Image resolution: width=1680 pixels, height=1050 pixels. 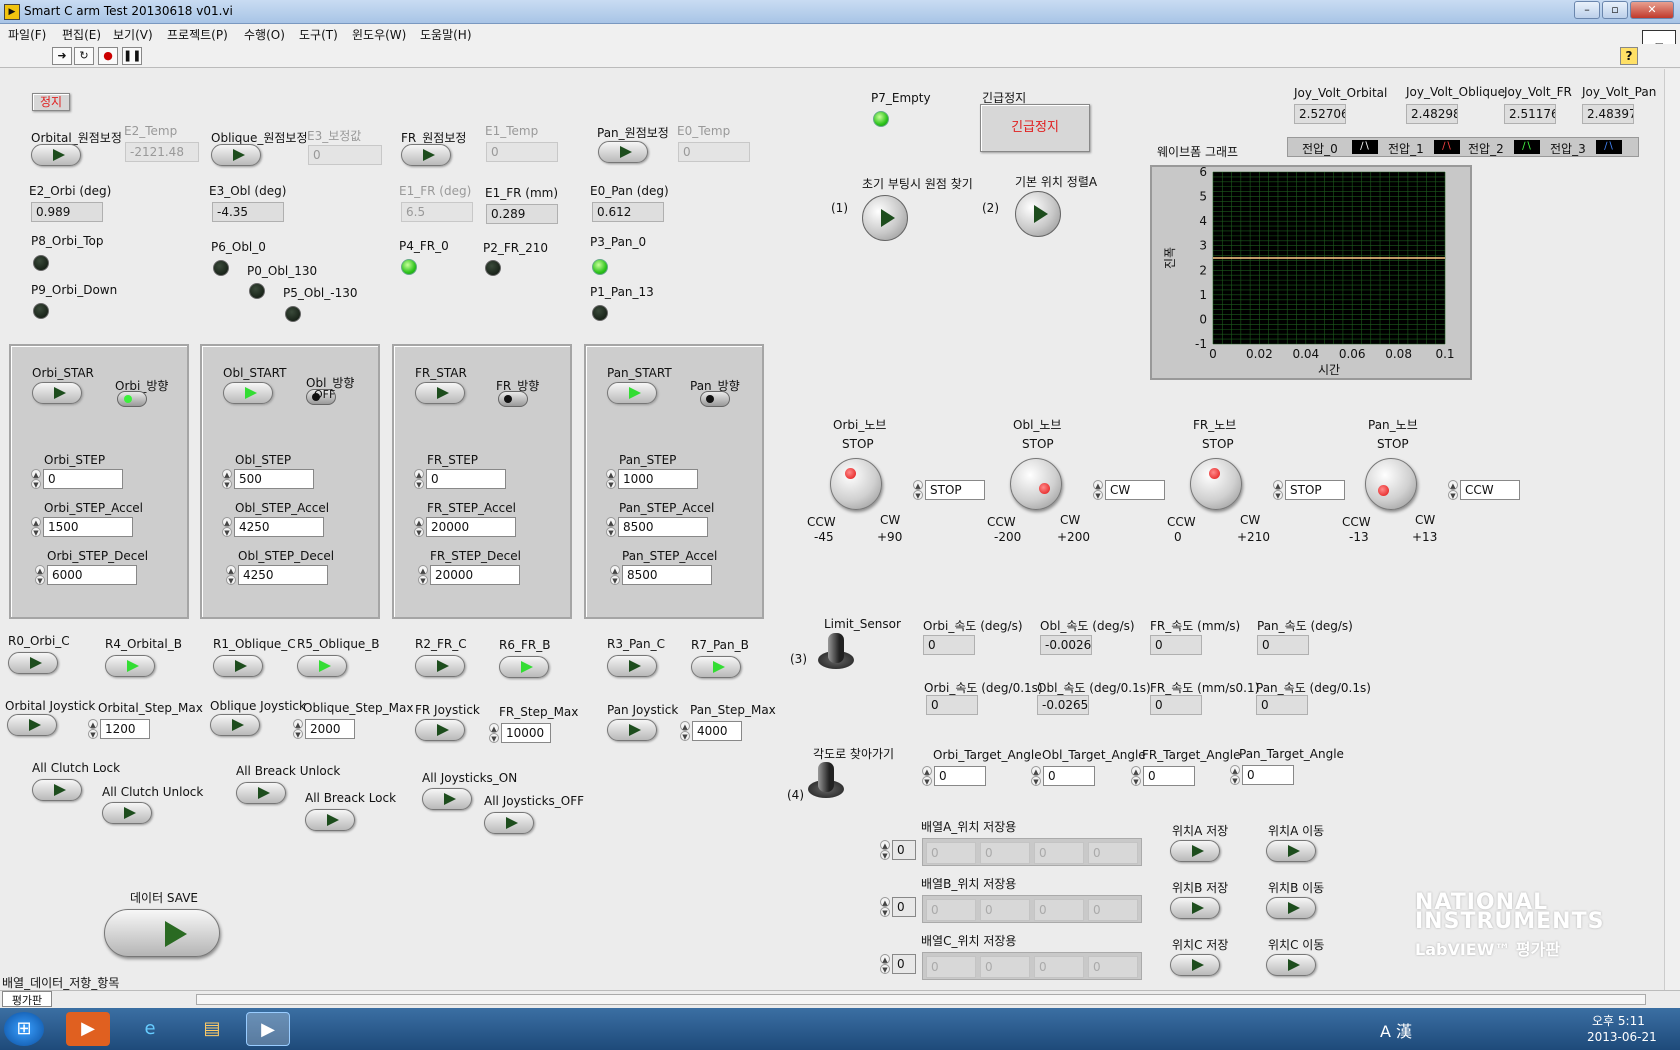 What do you see at coordinates (268, 1029) in the screenshot?
I see `labview-task-icon: ▶` at bounding box center [268, 1029].